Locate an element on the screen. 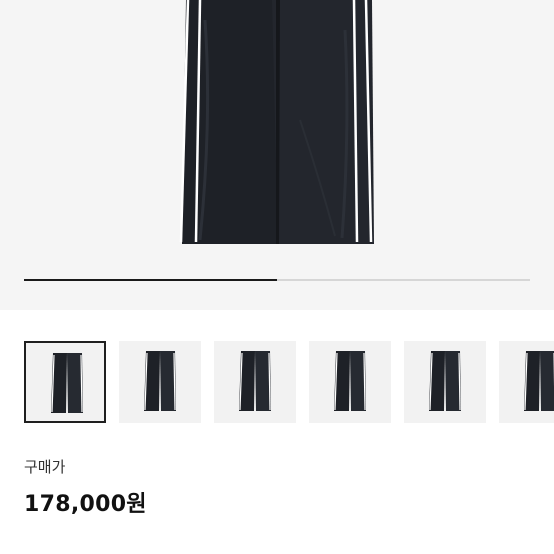 The height and width of the screenshot is (554, 554). thumbnail-strip is located at coordinates (289, 382).